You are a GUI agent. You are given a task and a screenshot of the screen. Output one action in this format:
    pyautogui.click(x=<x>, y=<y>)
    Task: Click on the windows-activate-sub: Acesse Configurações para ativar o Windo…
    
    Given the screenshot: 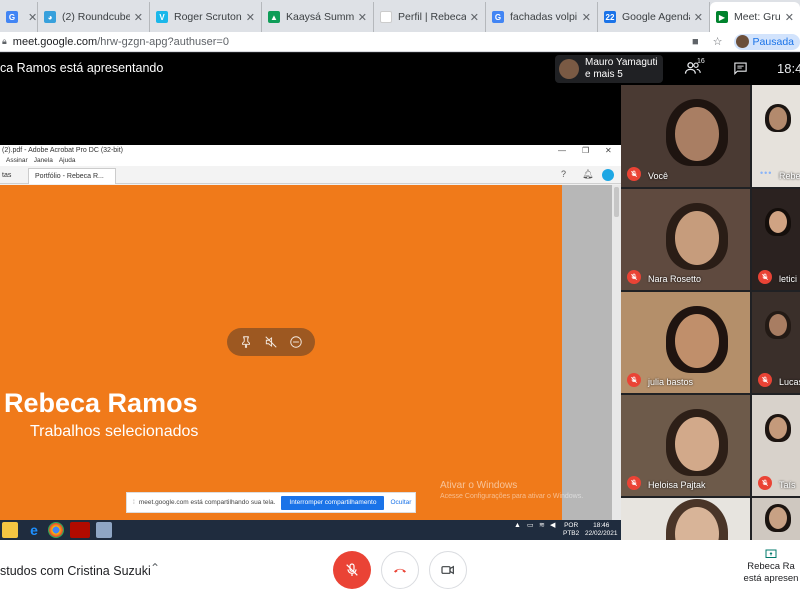 What is the action you would take?
    pyautogui.click(x=512, y=496)
    